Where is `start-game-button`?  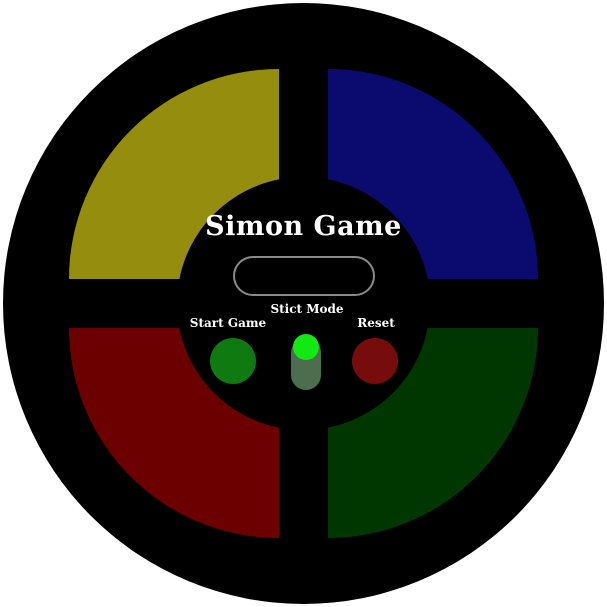 start-game-button is located at coordinates (233, 361).